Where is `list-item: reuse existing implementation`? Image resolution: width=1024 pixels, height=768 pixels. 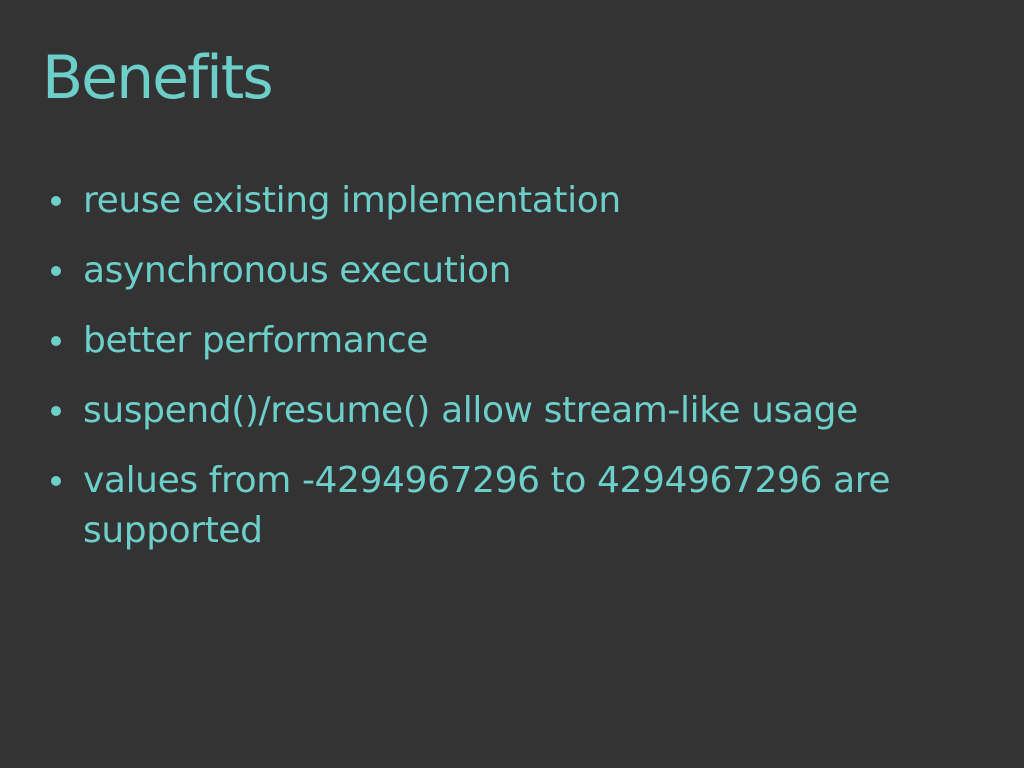
list-item: reuse existing implementation is located at coordinates (516, 201).